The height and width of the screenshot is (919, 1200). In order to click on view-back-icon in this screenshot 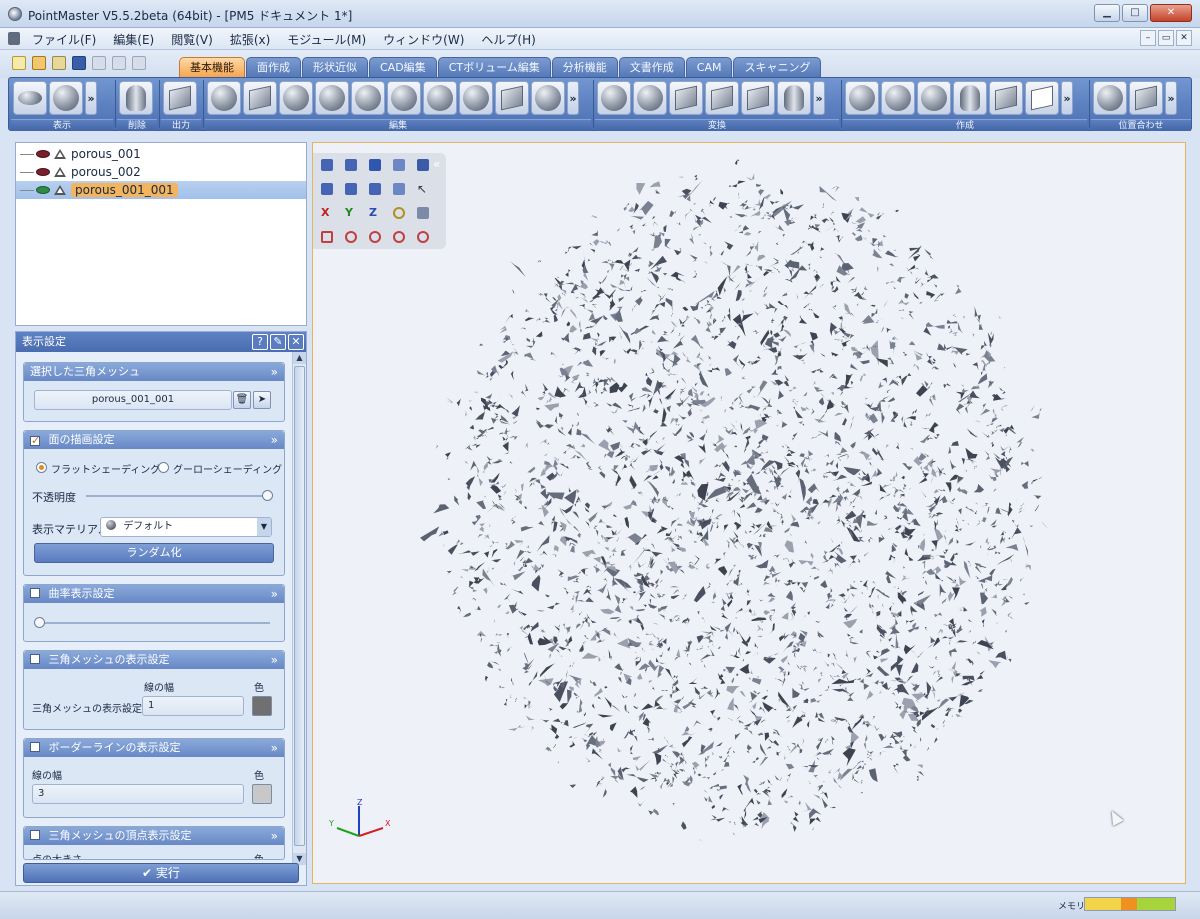, I will do `click(351, 165)`.